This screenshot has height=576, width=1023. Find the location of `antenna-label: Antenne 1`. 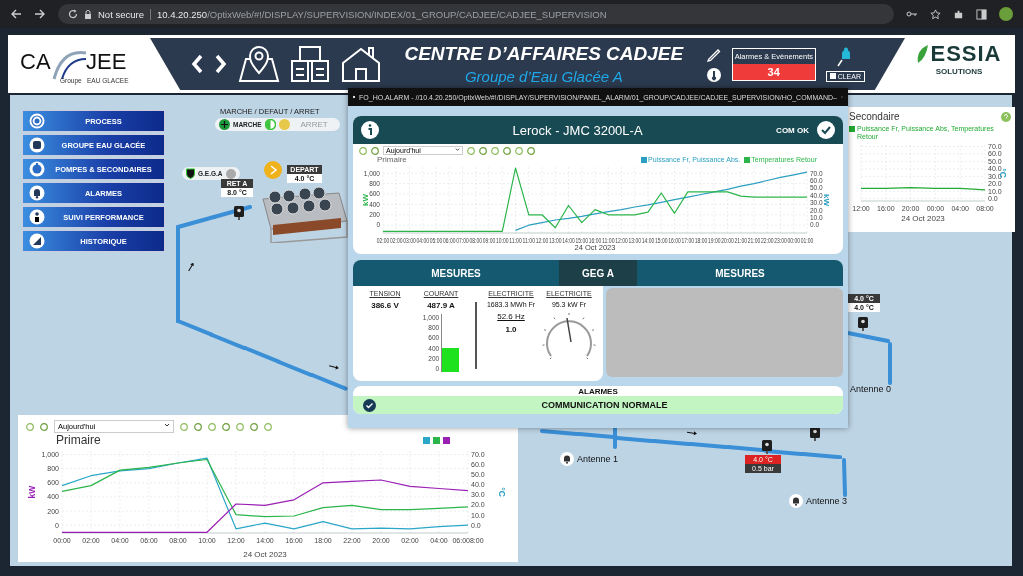

antenna-label: Antenne 1 is located at coordinates (598, 459).